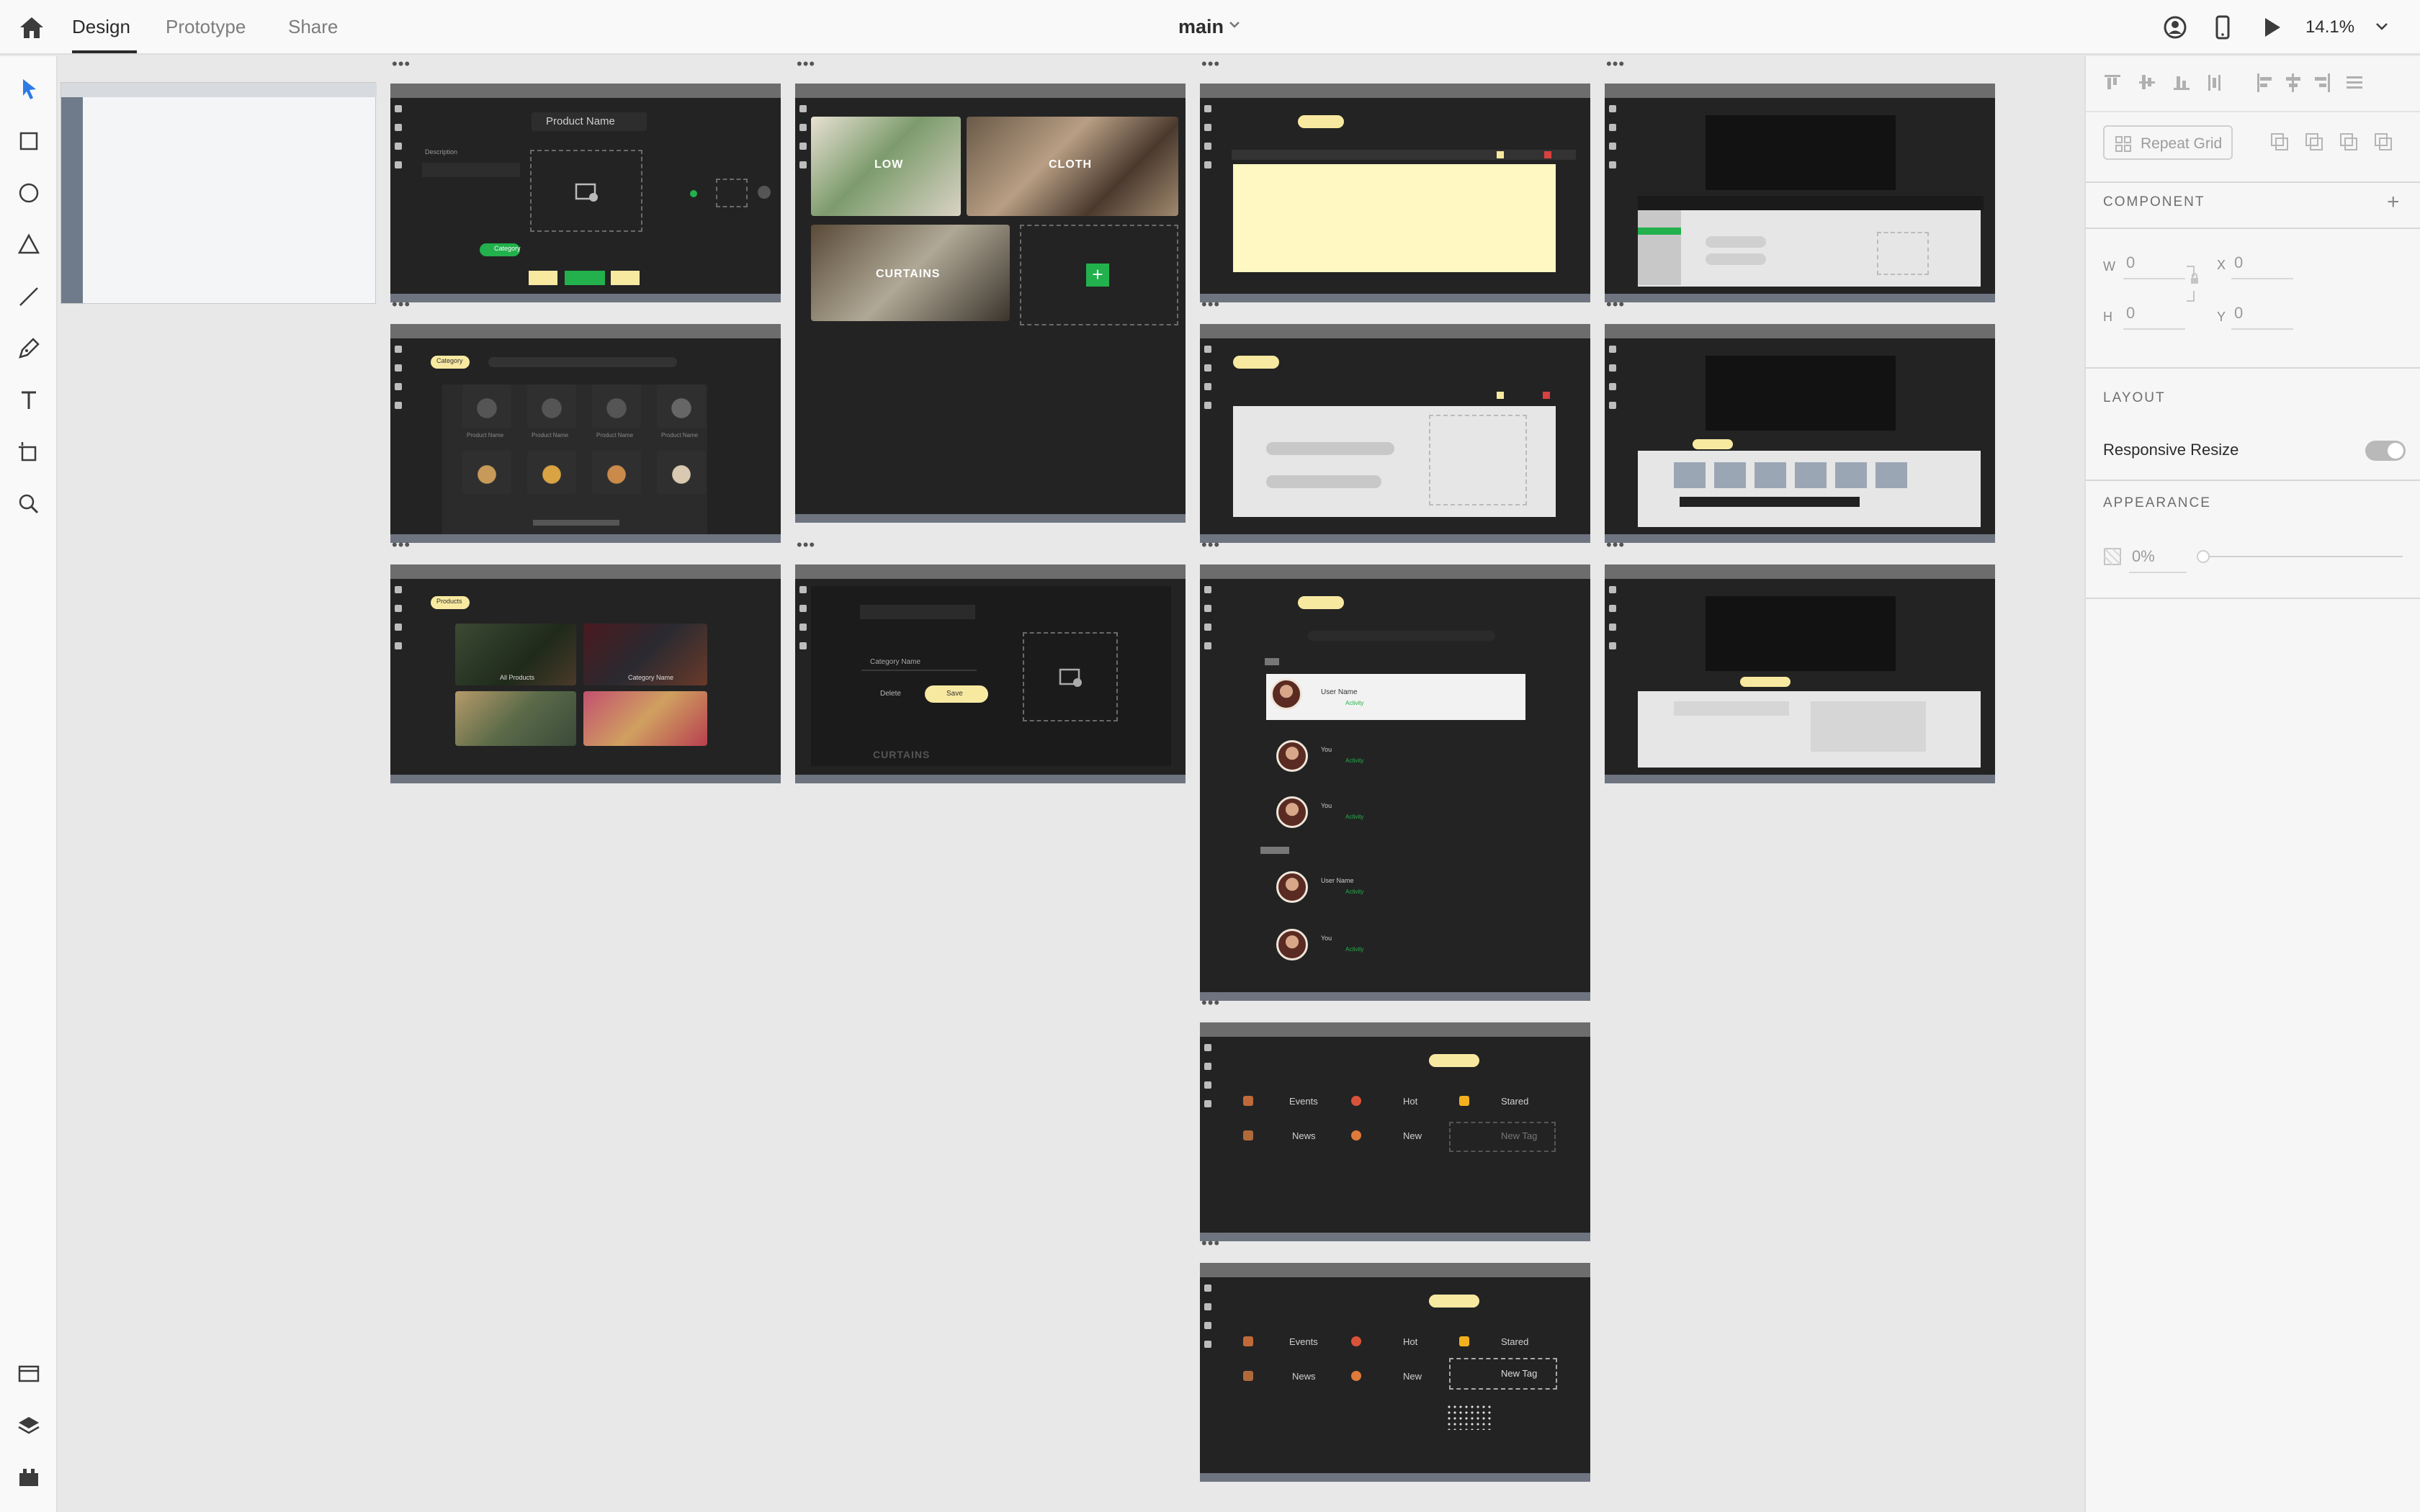 The image size is (2420, 1512). What do you see at coordinates (576, 523) in the screenshot?
I see `scrollbar` at bounding box center [576, 523].